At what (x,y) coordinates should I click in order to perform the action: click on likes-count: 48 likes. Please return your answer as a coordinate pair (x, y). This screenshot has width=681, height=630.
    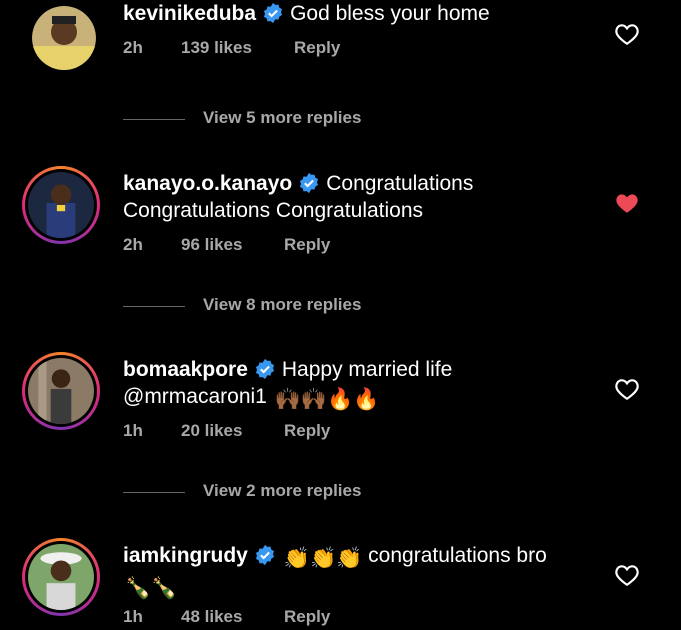
    Looking at the image, I should click on (211, 617).